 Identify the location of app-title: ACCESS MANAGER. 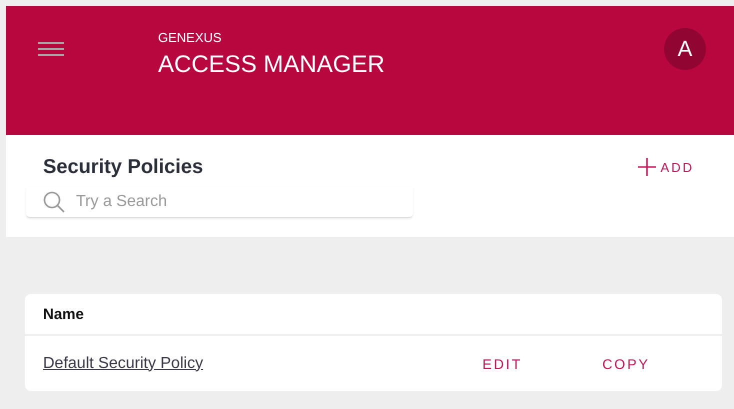
(271, 65).